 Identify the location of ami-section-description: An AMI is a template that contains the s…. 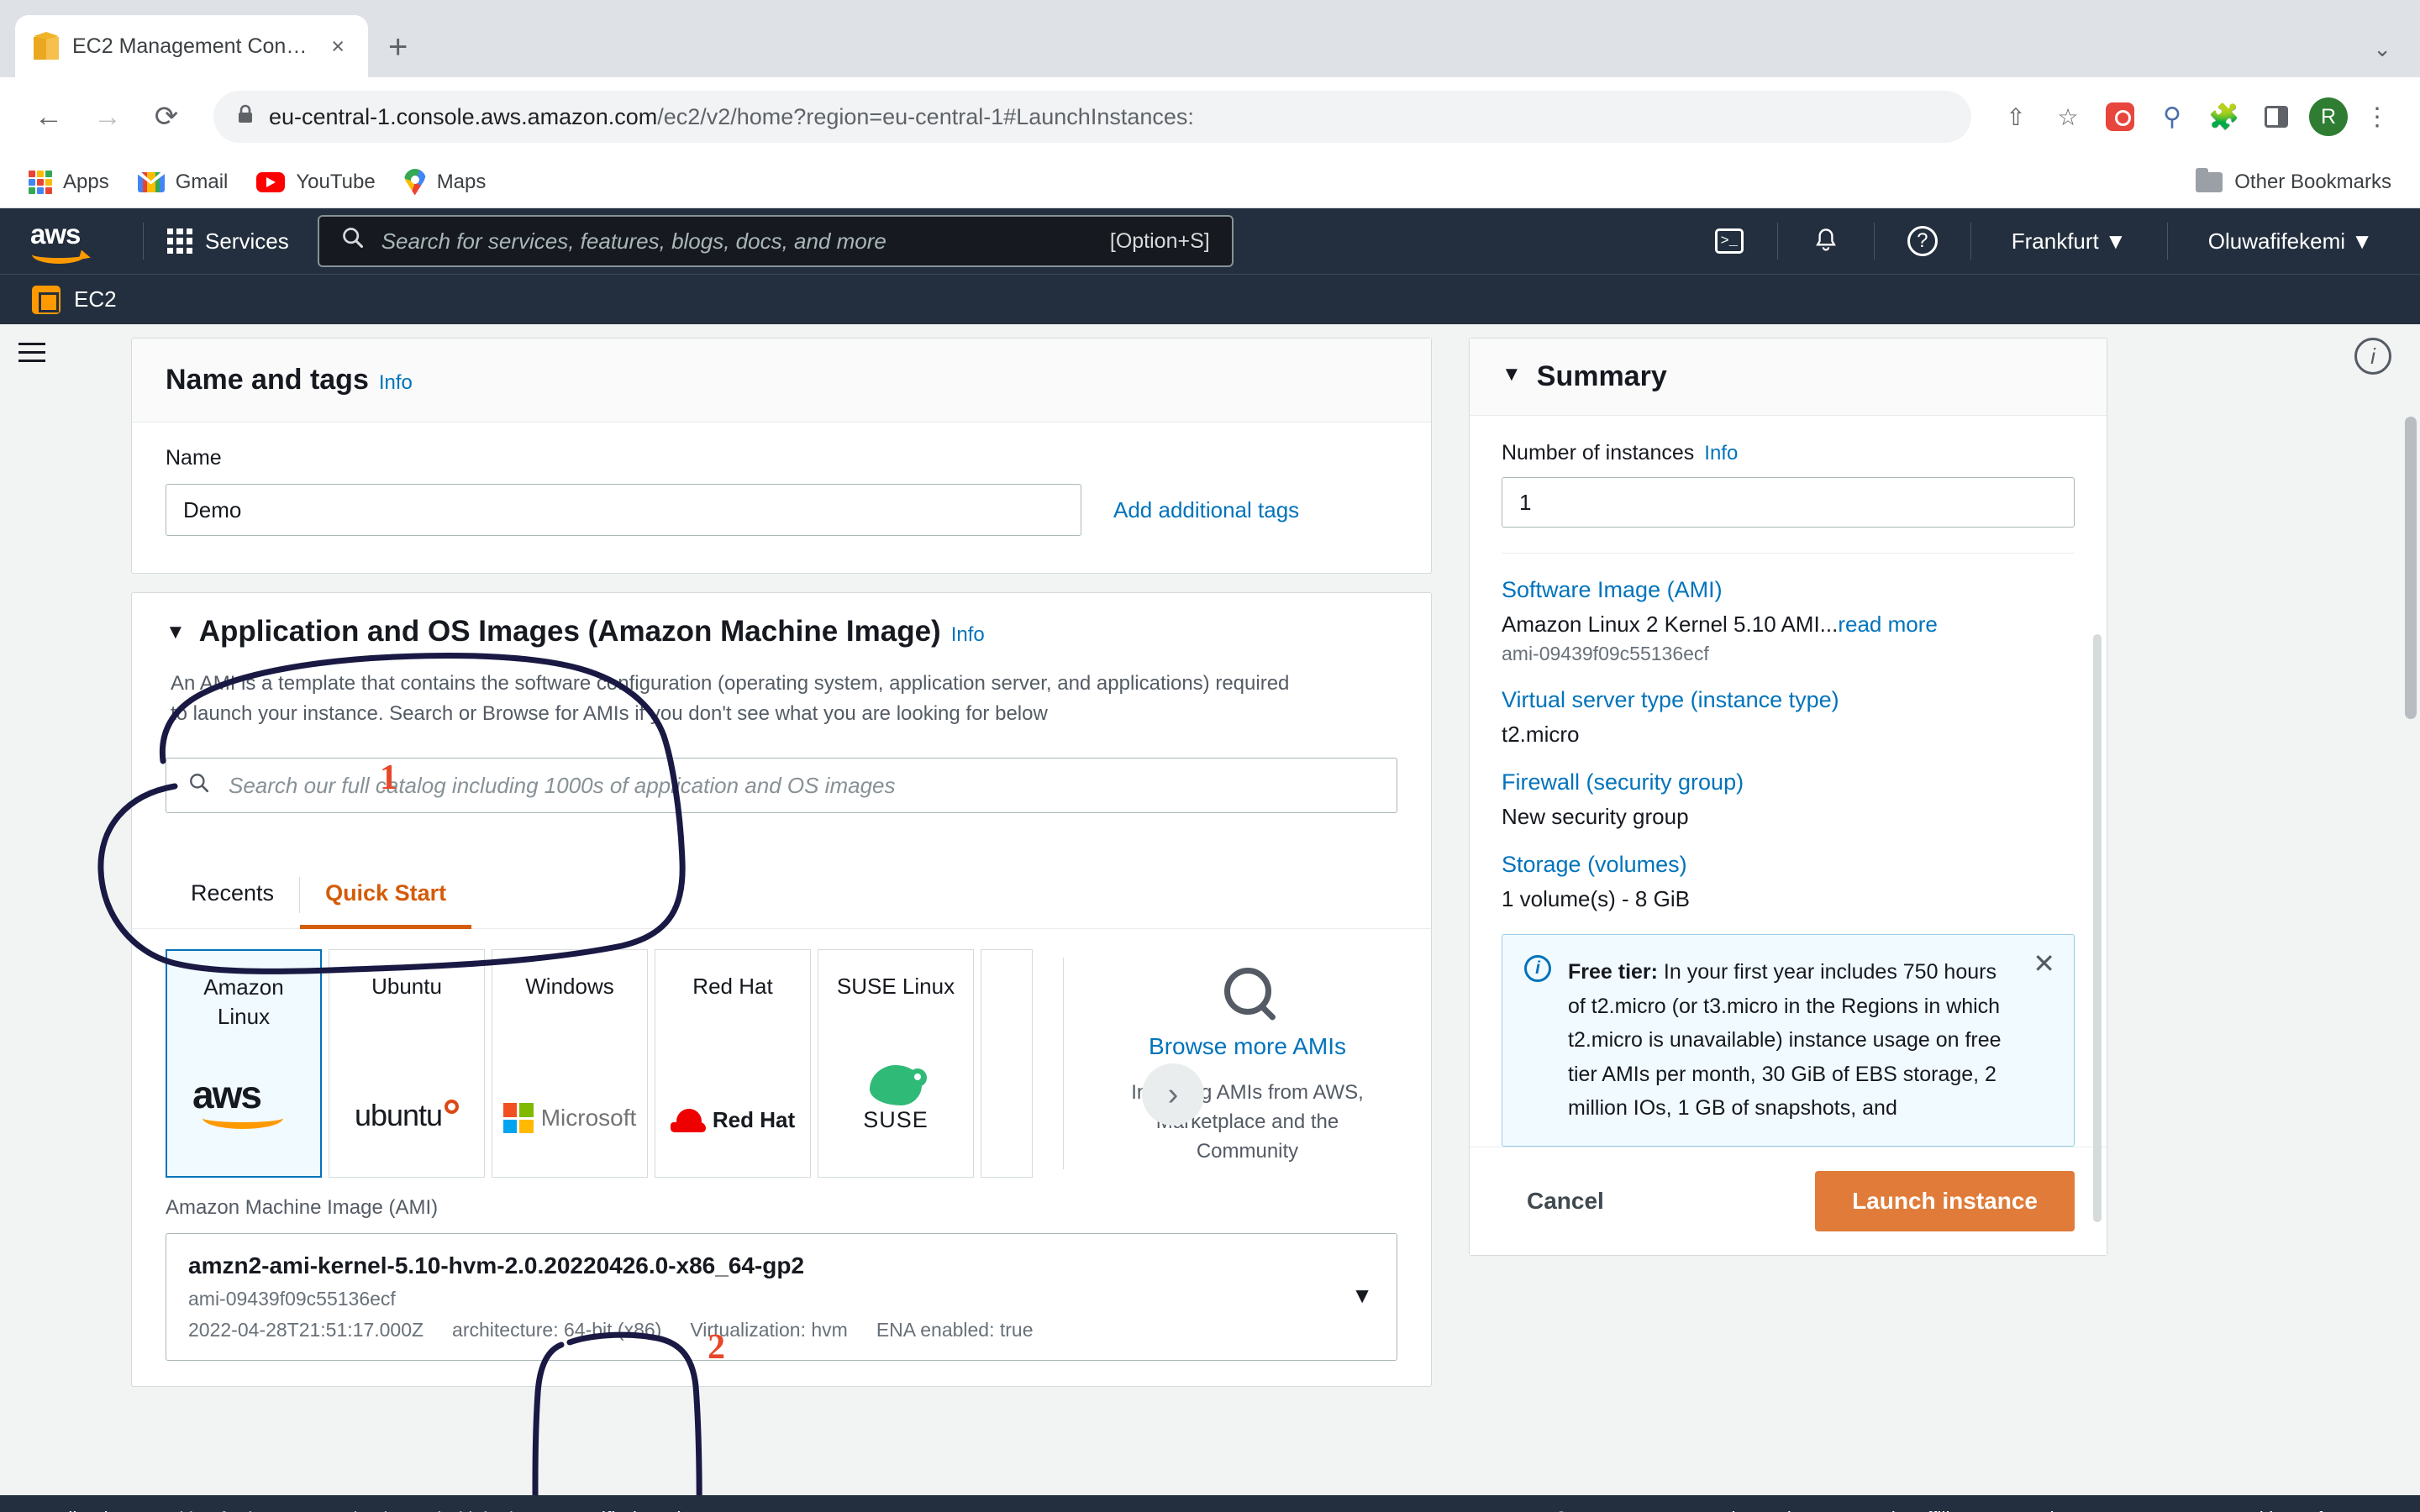
(731, 698).